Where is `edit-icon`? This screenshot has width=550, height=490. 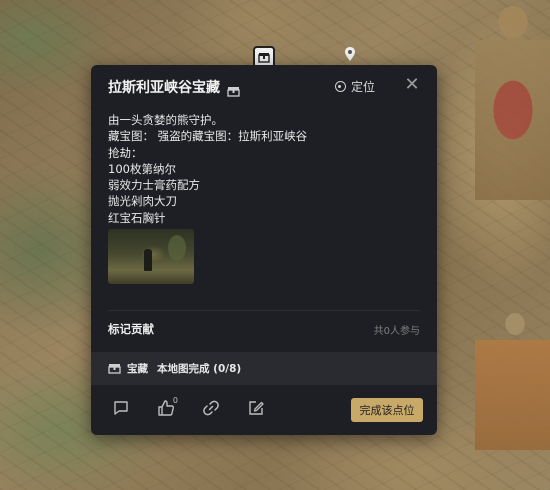 edit-icon is located at coordinates (256, 408).